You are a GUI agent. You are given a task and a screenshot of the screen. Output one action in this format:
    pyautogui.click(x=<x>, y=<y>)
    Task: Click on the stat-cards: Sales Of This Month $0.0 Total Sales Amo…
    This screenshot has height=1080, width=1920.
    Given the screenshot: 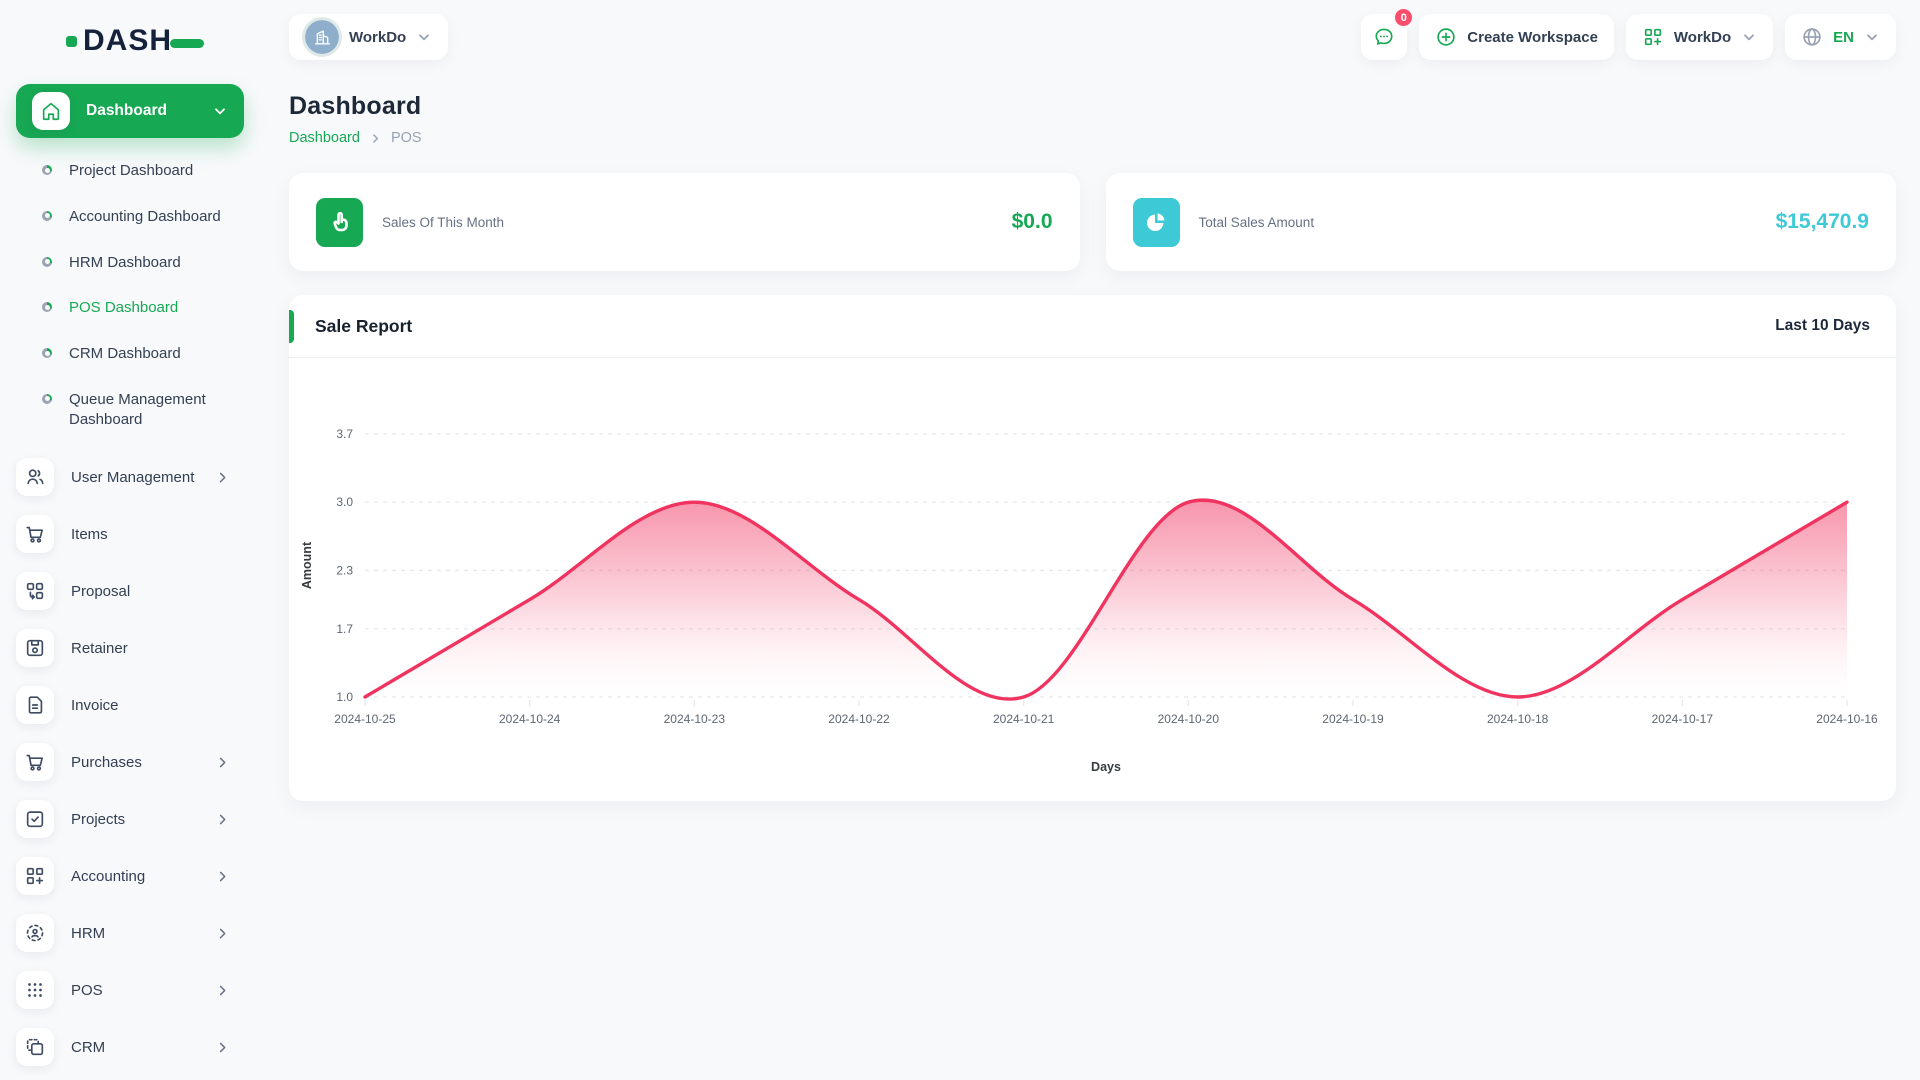 What is the action you would take?
    pyautogui.click(x=1092, y=222)
    